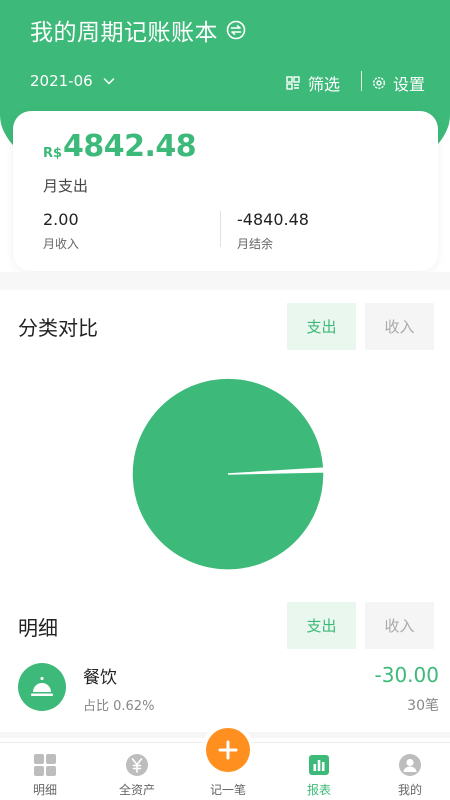 The width and height of the screenshot is (450, 800). I want to click on settings-button: 设置, so click(398, 83).